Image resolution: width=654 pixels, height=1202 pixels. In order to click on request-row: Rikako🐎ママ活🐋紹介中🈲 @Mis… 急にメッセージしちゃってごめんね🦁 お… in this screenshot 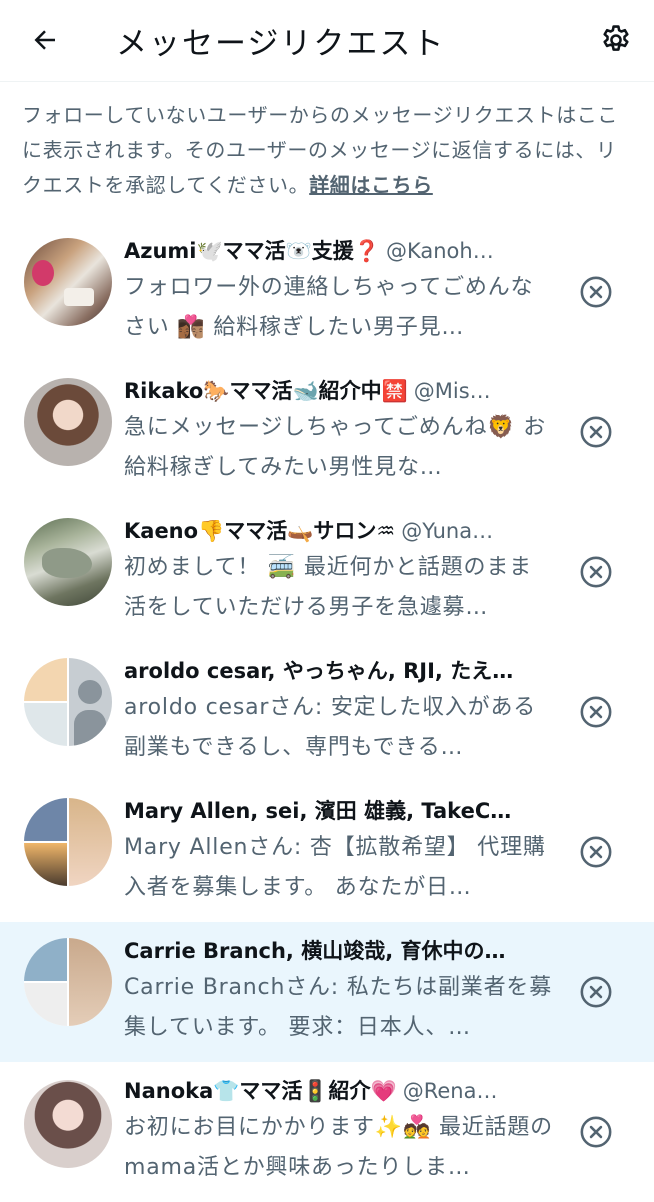, I will do `click(327, 432)`.